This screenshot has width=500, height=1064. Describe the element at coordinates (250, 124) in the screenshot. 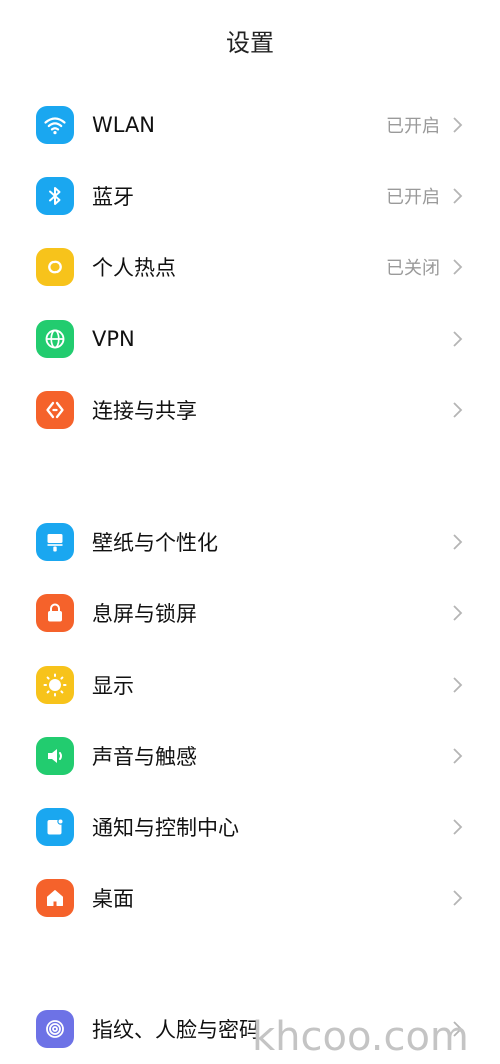

I see `settings-item-wlan: WLAN 已开启` at that location.